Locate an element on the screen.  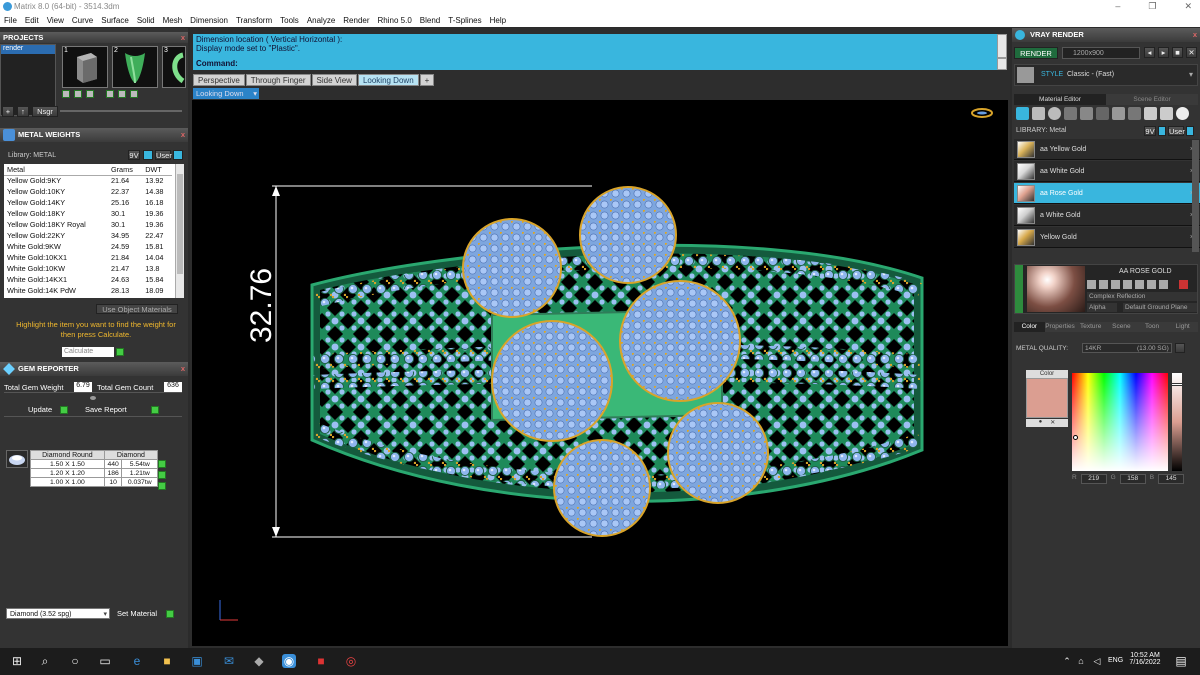
subtab-color: Color is located at coordinates (1029, 327).